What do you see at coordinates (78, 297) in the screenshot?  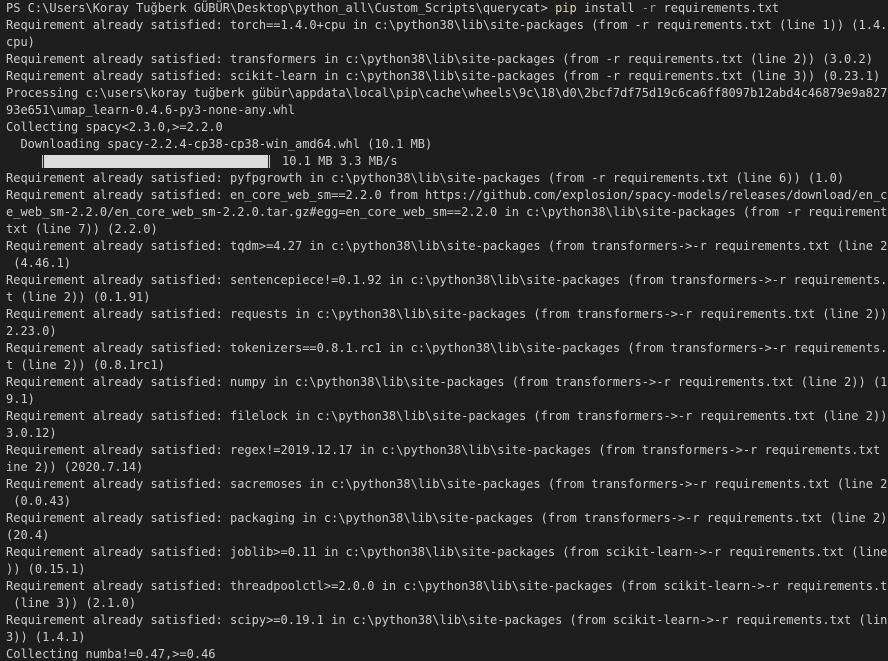 I see `output-line: t (line 2)) (0.1.91)` at bounding box center [78, 297].